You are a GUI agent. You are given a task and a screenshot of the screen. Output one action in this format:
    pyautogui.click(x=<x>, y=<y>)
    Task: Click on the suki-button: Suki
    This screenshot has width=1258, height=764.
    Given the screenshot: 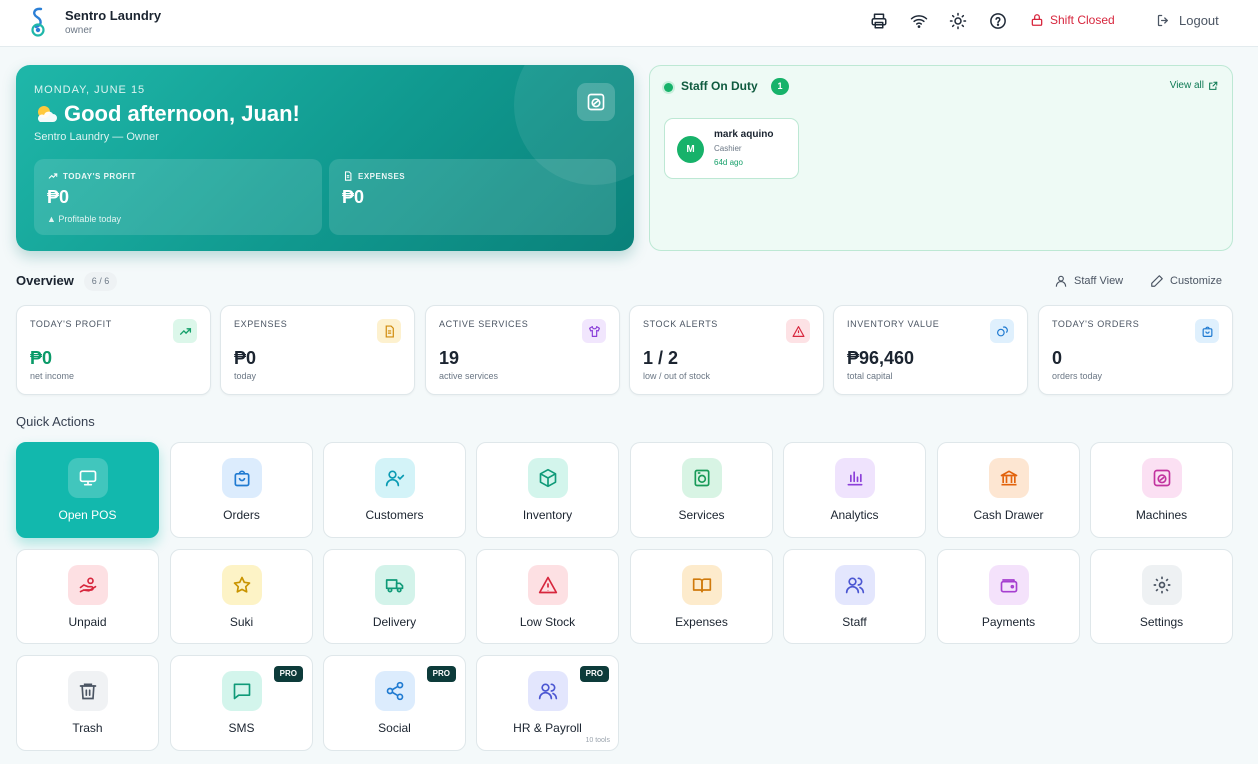 What is the action you would take?
    pyautogui.click(x=241, y=596)
    